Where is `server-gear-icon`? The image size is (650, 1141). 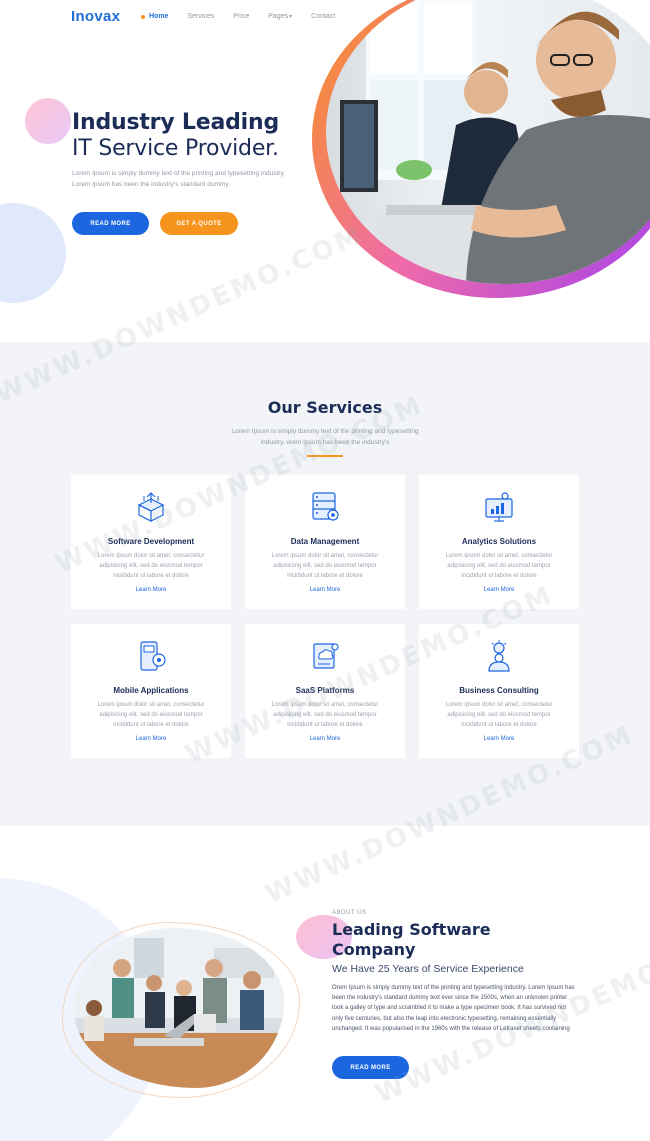 server-gear-icon is located at coordinates (325, 506).